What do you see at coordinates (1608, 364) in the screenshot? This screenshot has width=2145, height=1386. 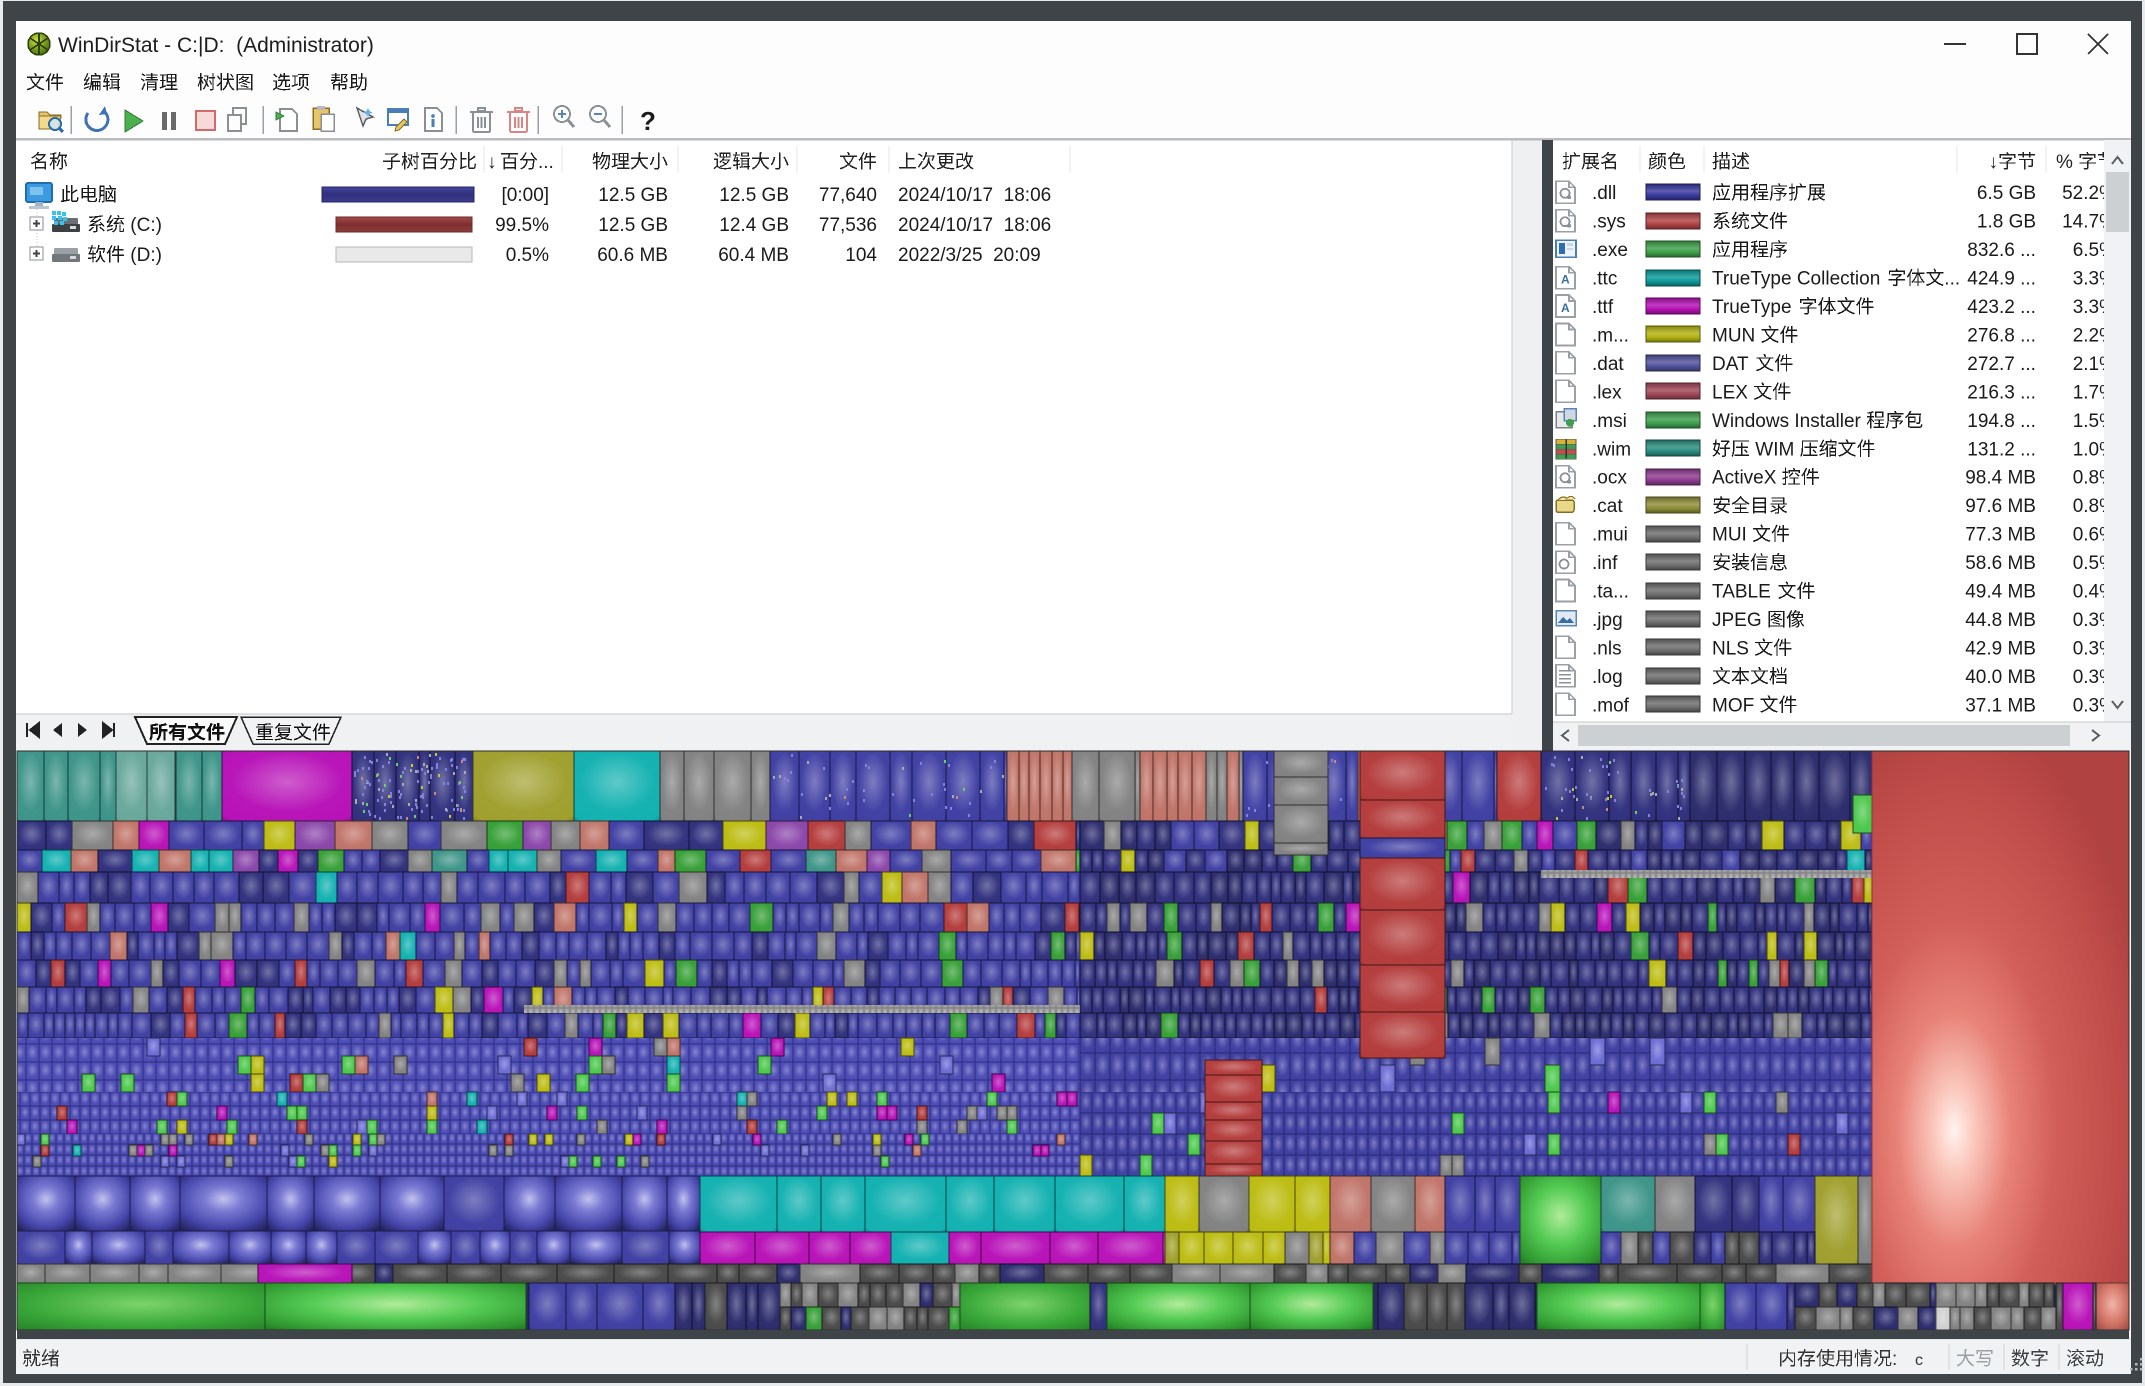 I see `svg-text: .dat` at bounding box center [1608, 364].